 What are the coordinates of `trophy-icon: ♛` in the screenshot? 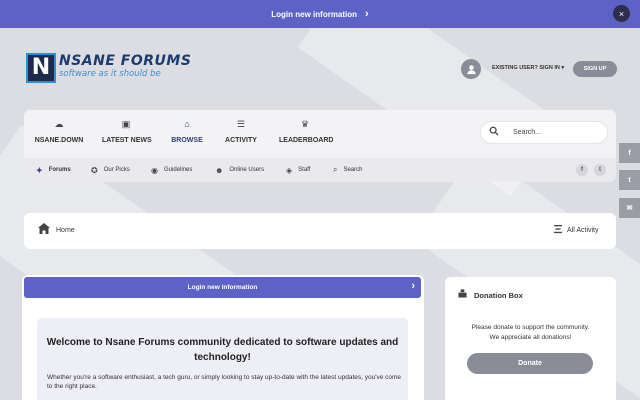 It's located at (305, 124).